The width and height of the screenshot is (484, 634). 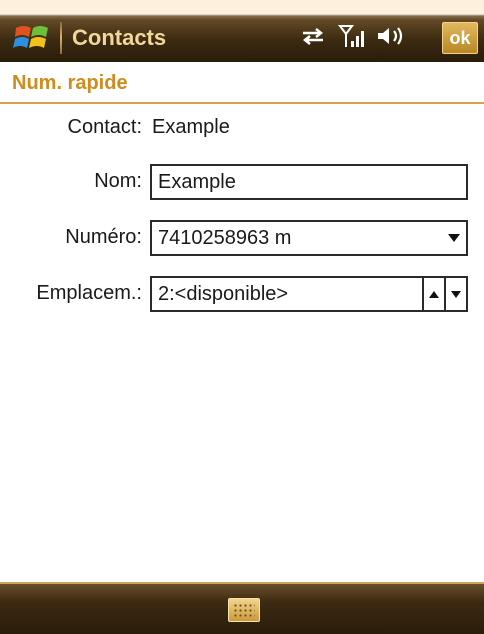 What do you see at coordinates (197, 182) in the screenshot?
I see `name-value: Example` at bounding box center [197, 182].